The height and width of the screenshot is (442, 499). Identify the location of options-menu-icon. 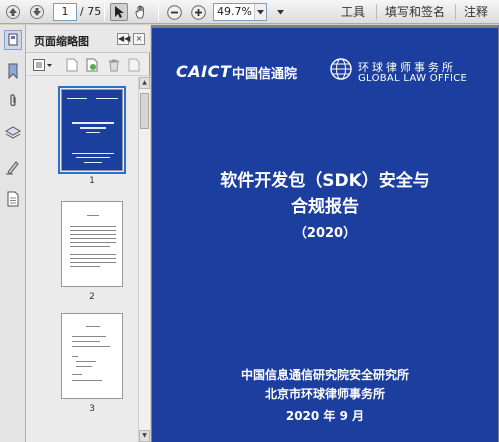
(42, 65).